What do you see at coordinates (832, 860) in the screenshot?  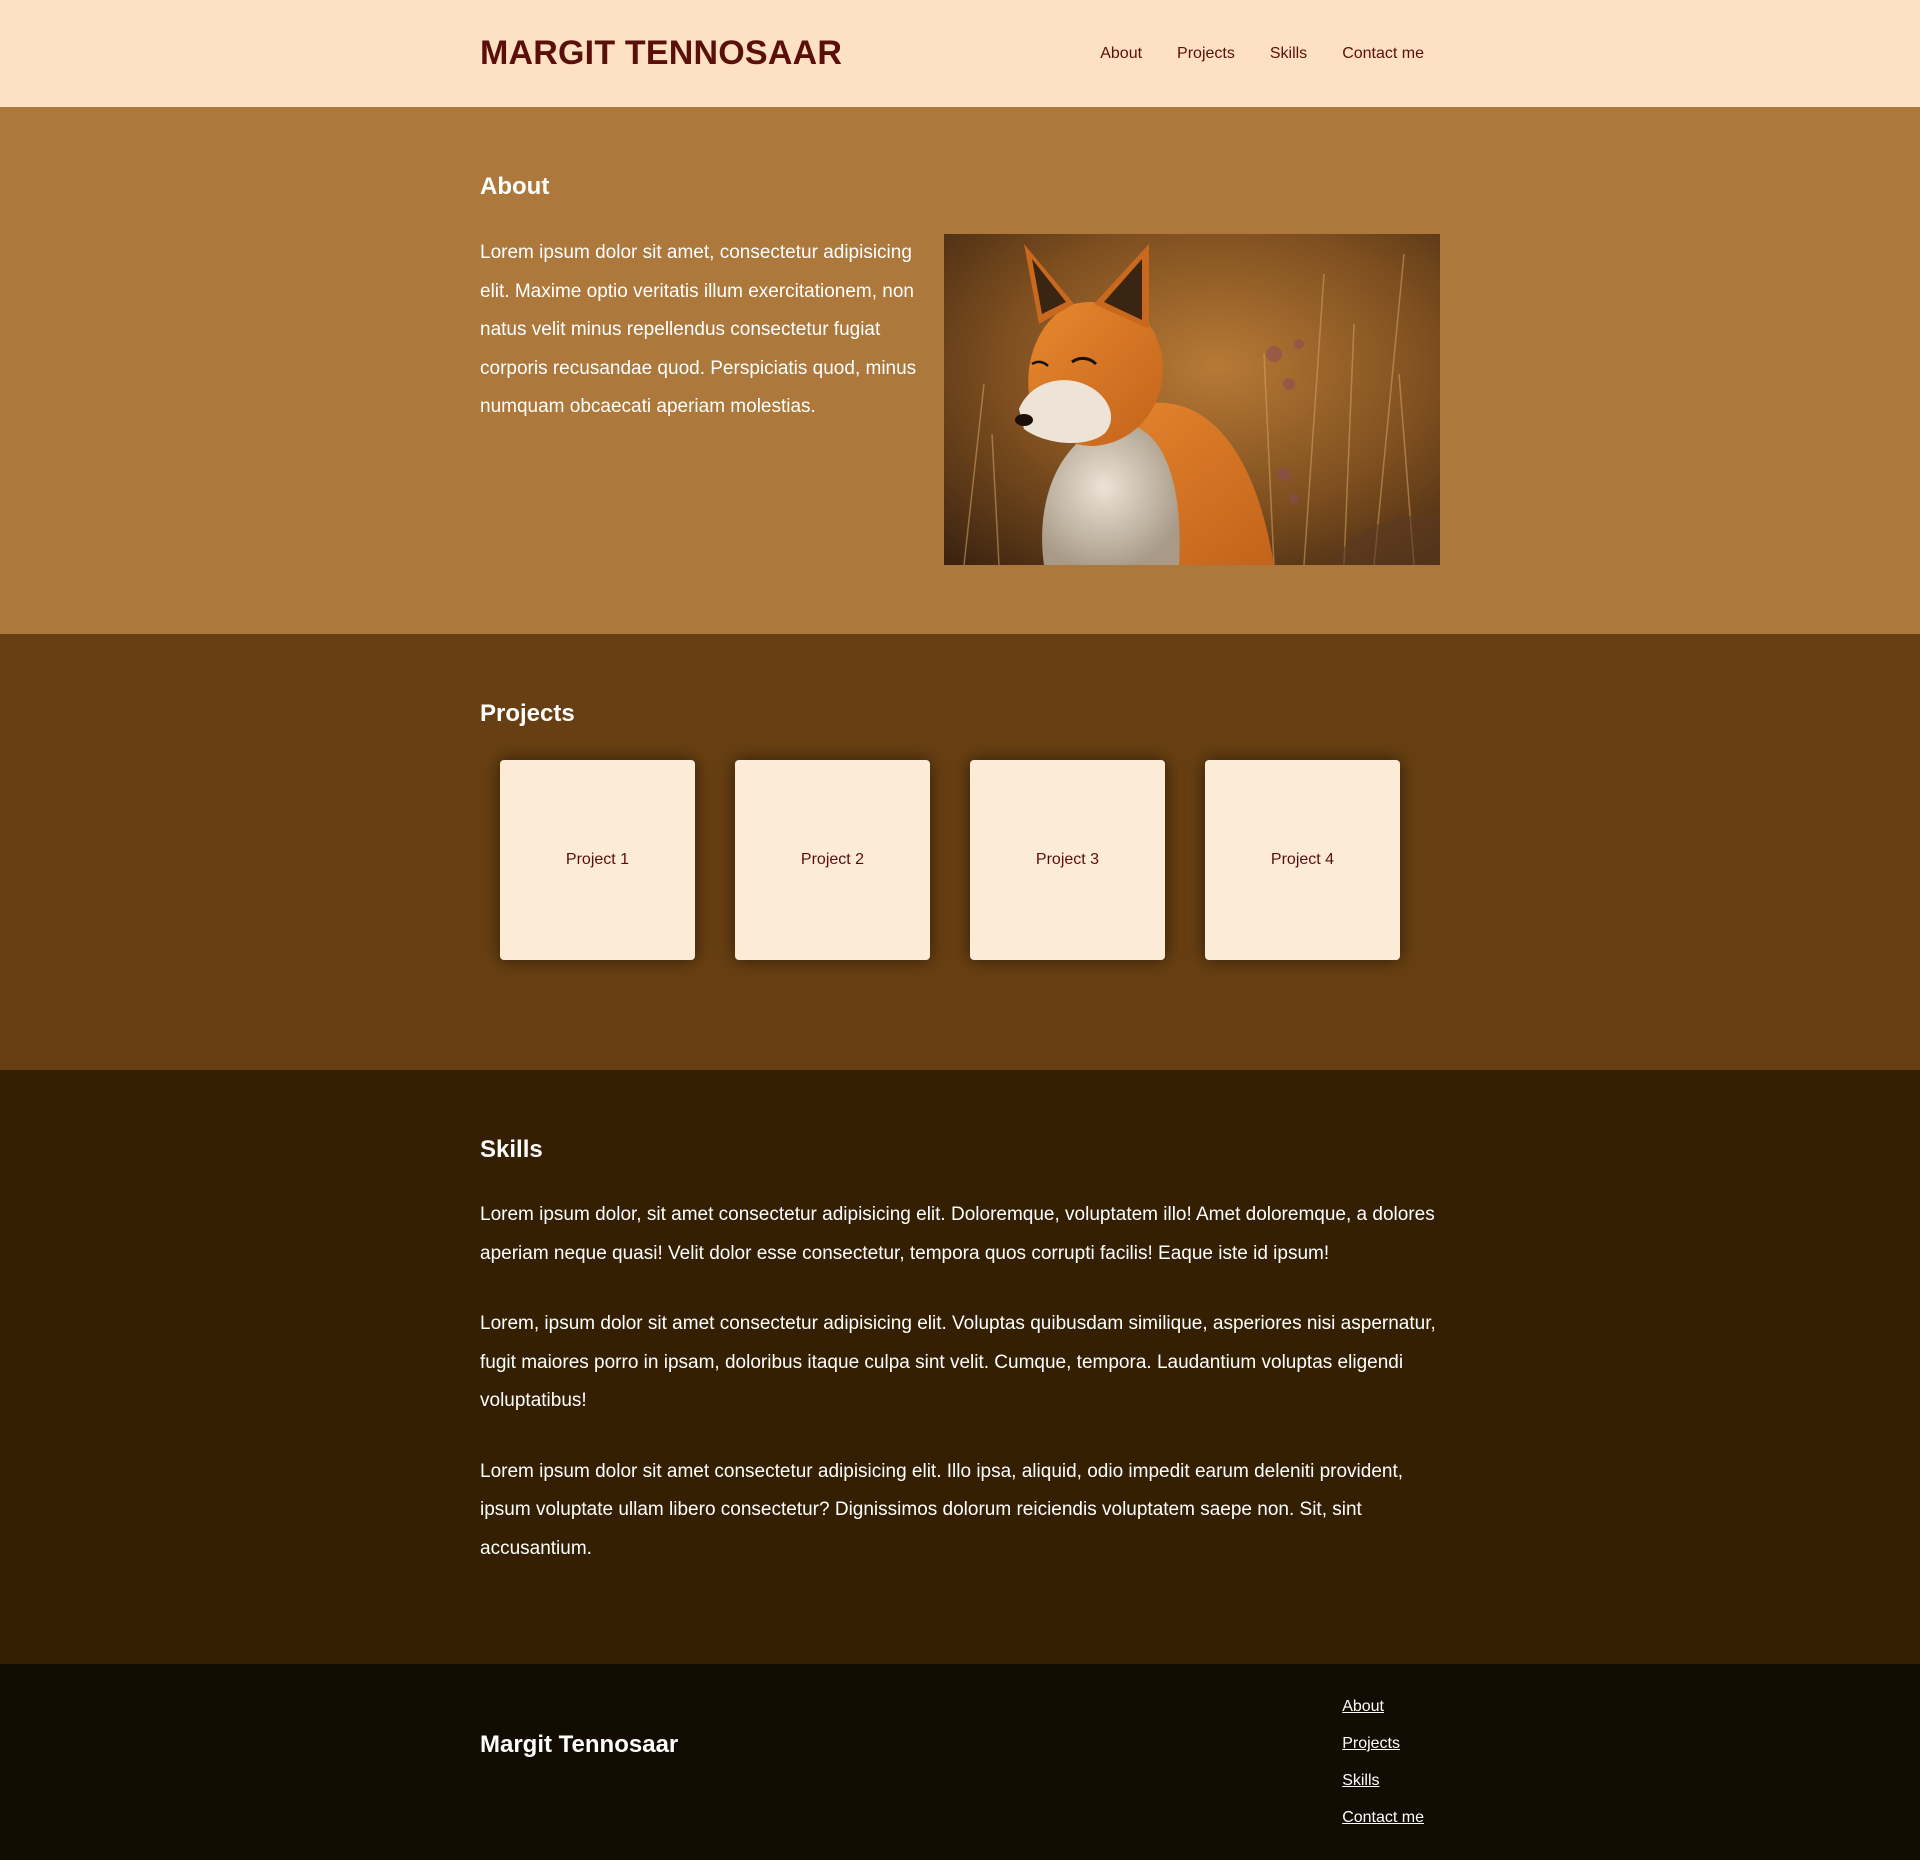 I see `project-card-2: Project 2` at bounding box center [832, 860].